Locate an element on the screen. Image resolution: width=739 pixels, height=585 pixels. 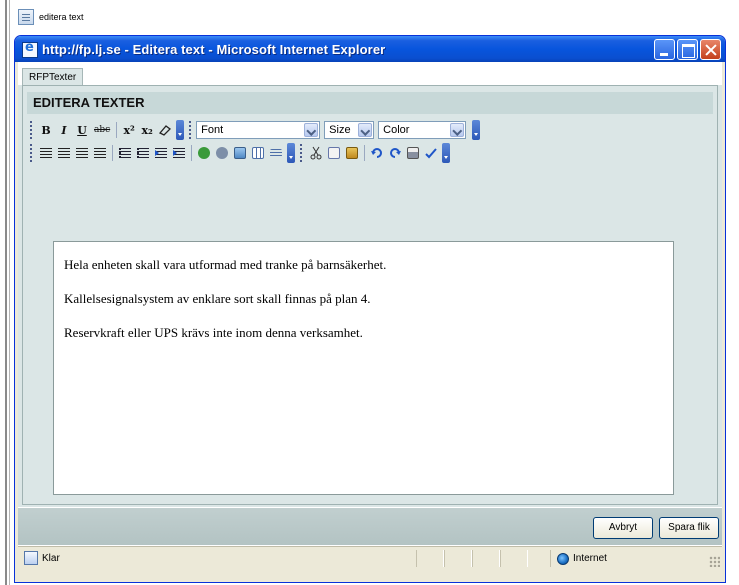
horizontal-rule-icon is located at coordinates (276, 153).